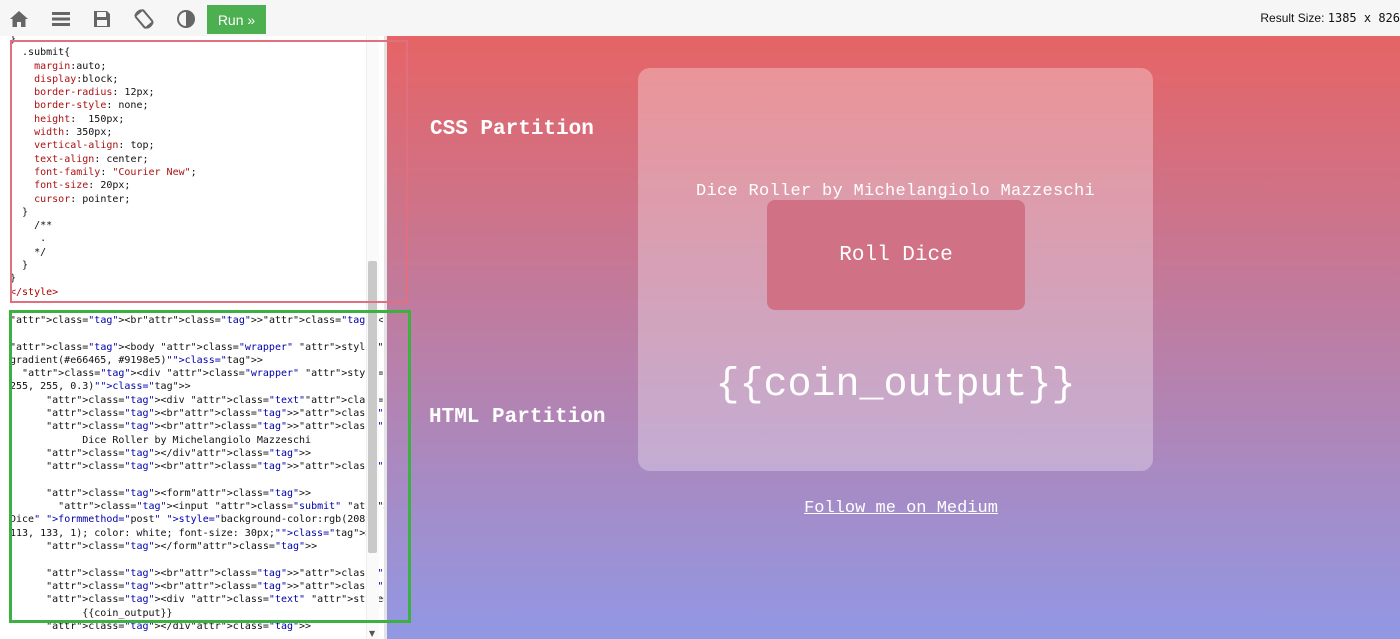 Image resolution: width=1400 pixels, height=639 pixels. Describe the element at coordinates (896, 255) in the screenshot. I see `roll-dice-button: Roll Dice` at that location.